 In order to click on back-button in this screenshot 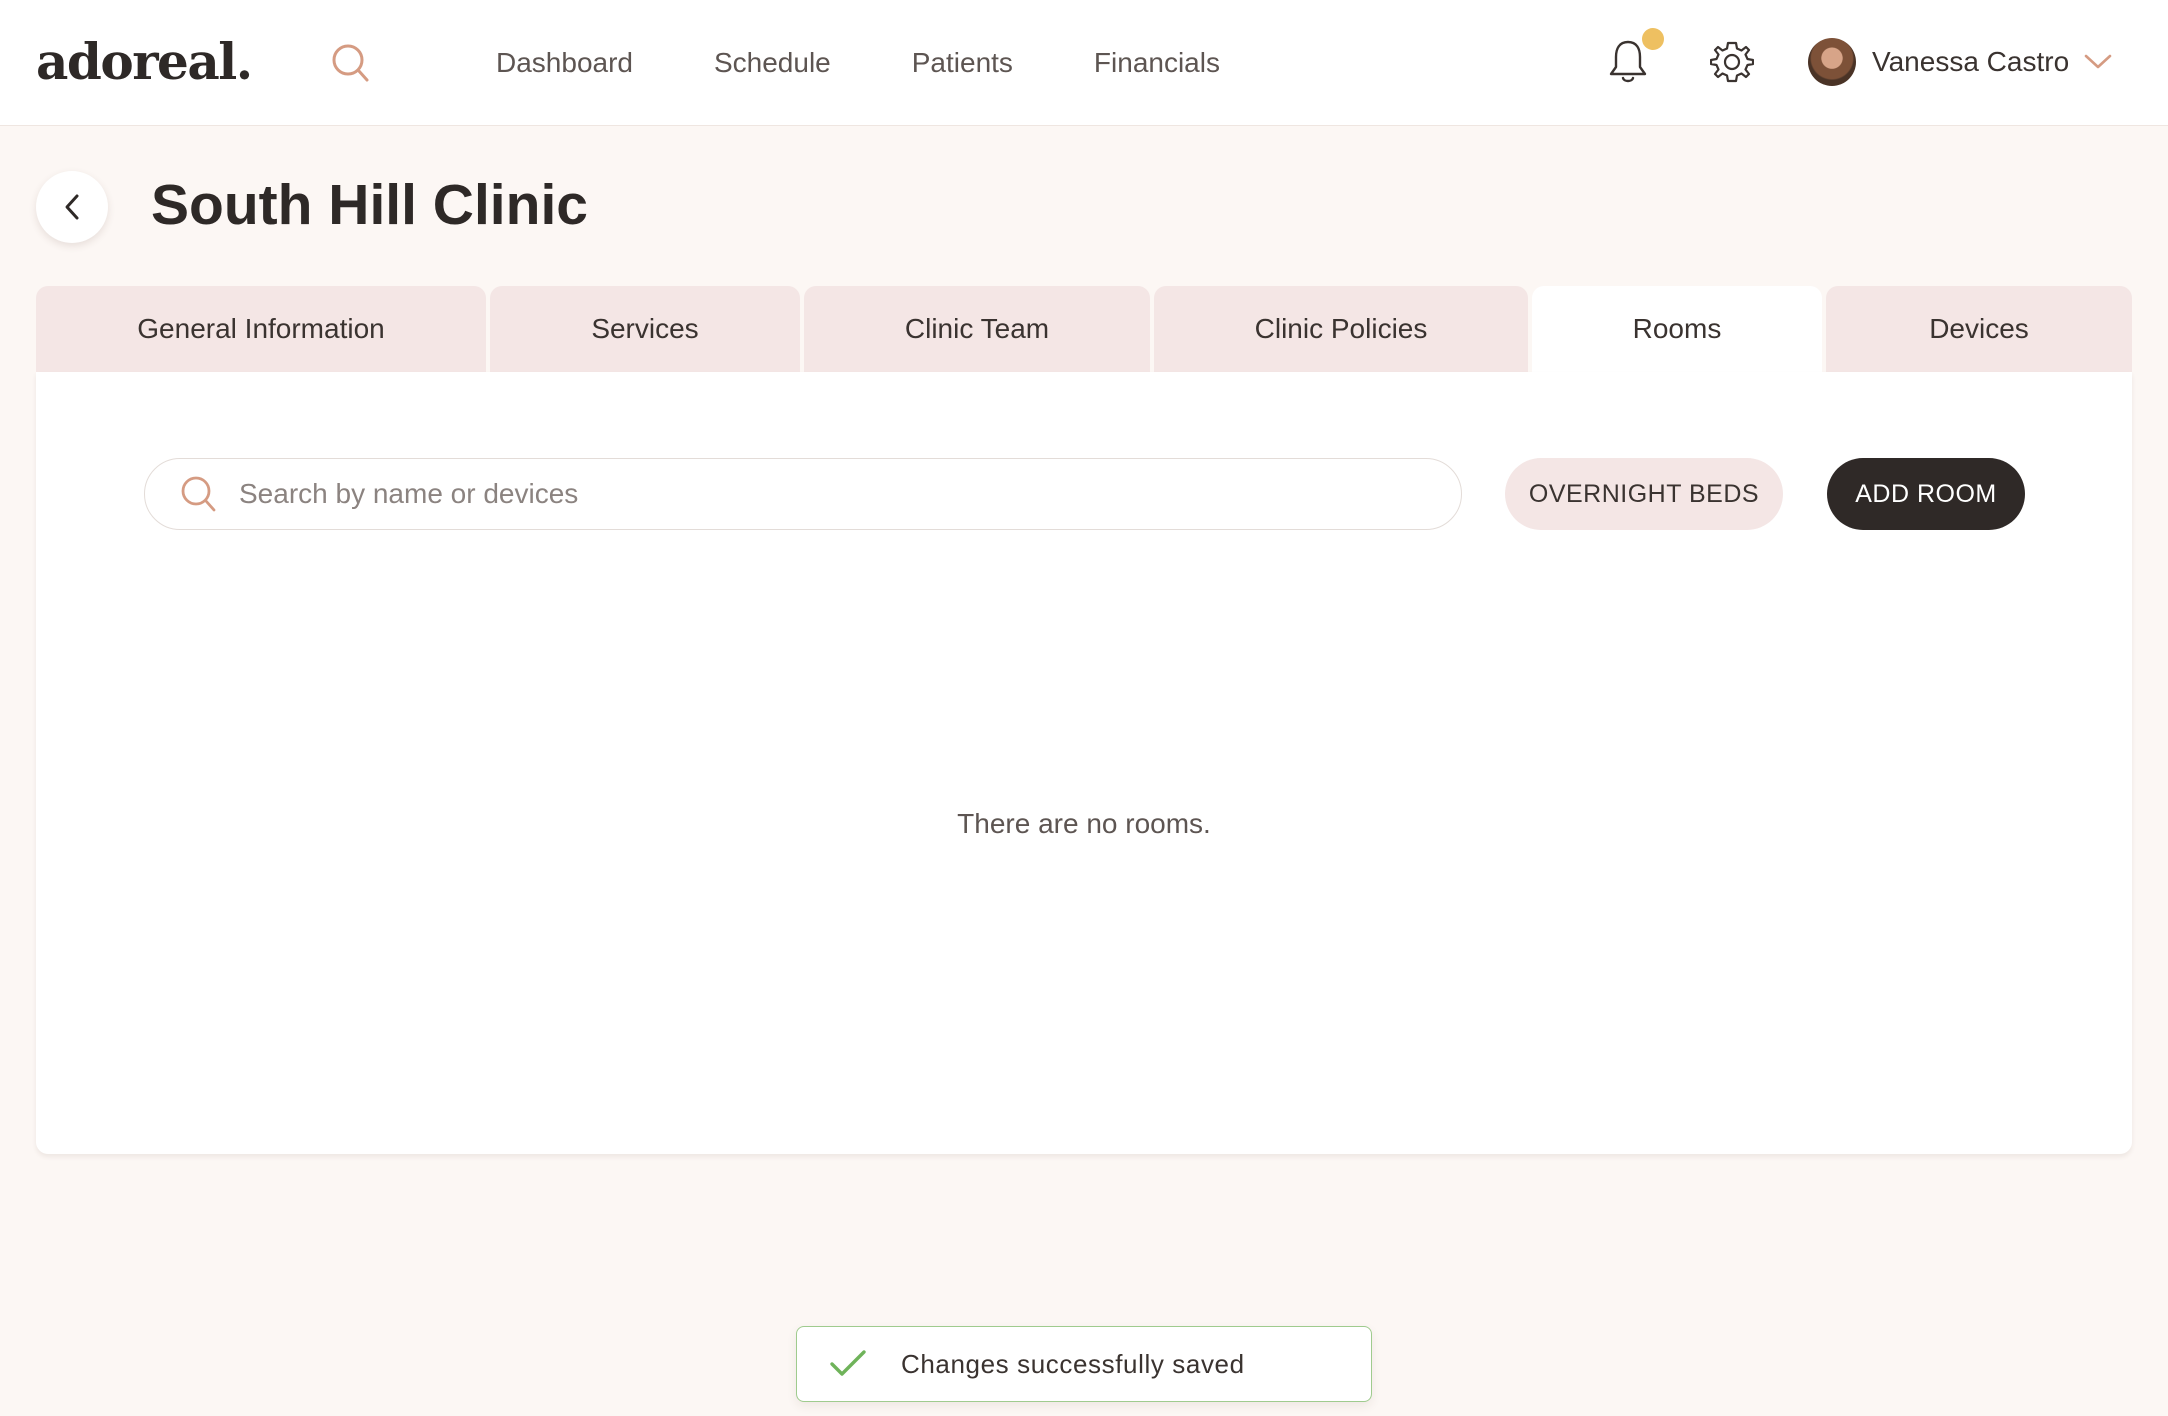, I will do `click(72, 207)`.